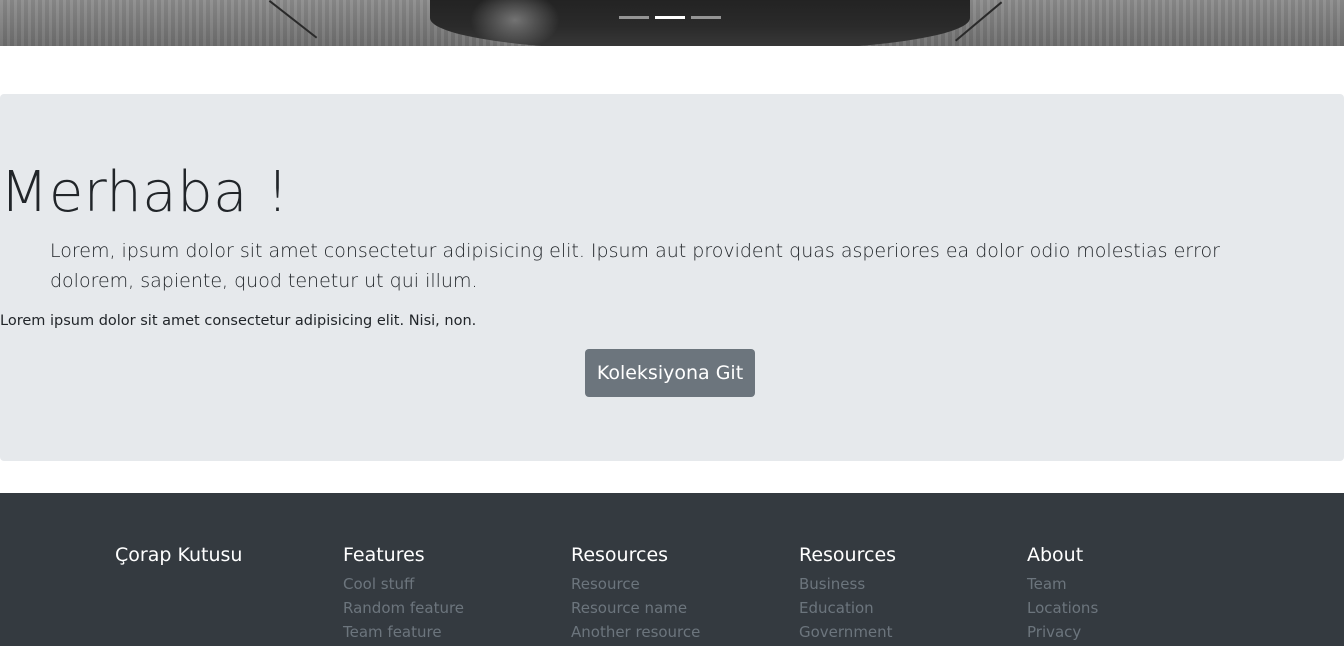 This screenshot has height=646, width=1344. What do you see at coordinates (1054, 632) in the screenshot?
I see `footer-link: Privacy` at bounding box center [1054, 632].